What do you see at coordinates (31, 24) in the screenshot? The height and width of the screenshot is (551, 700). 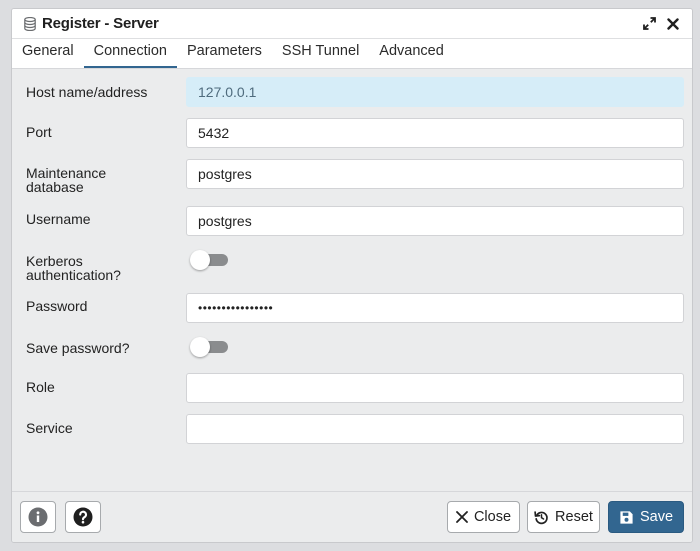 I see `server-icon` at bounding box center [31, 24].